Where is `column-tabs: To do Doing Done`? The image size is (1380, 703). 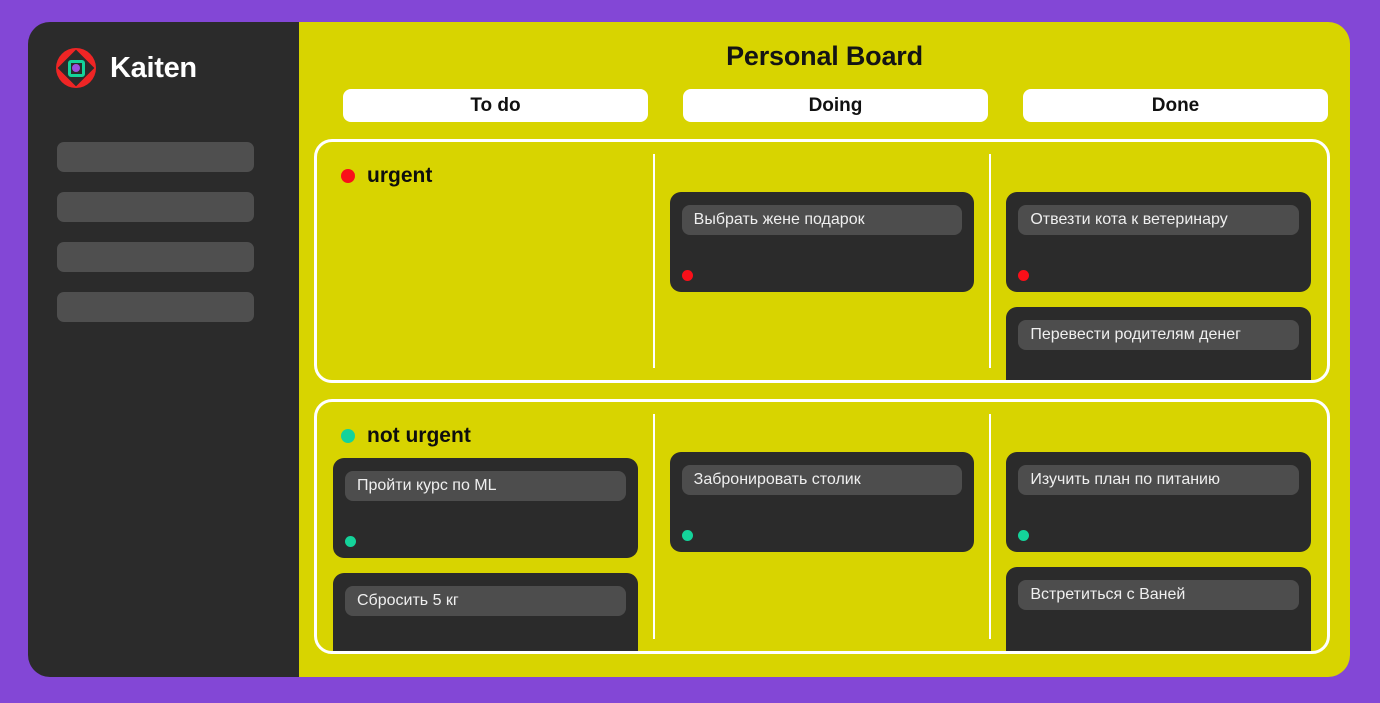 column-tabs: To do Doing Done is located at coordinates (824, 97).